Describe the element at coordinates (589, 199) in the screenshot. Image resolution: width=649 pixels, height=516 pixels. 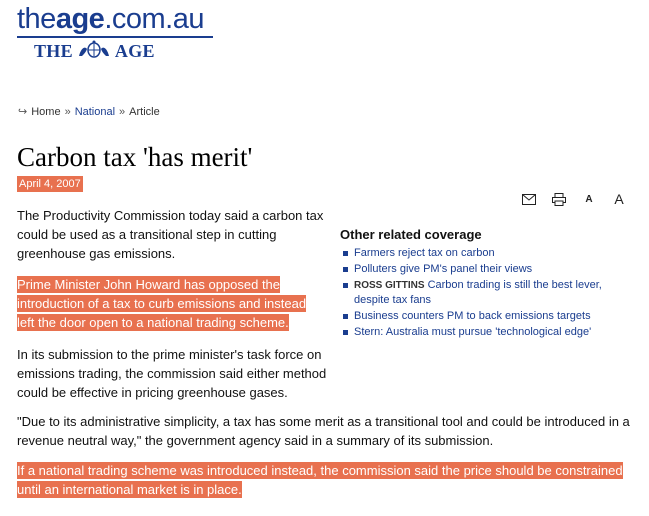
I see `decrease-text-size-button: A` at that location.